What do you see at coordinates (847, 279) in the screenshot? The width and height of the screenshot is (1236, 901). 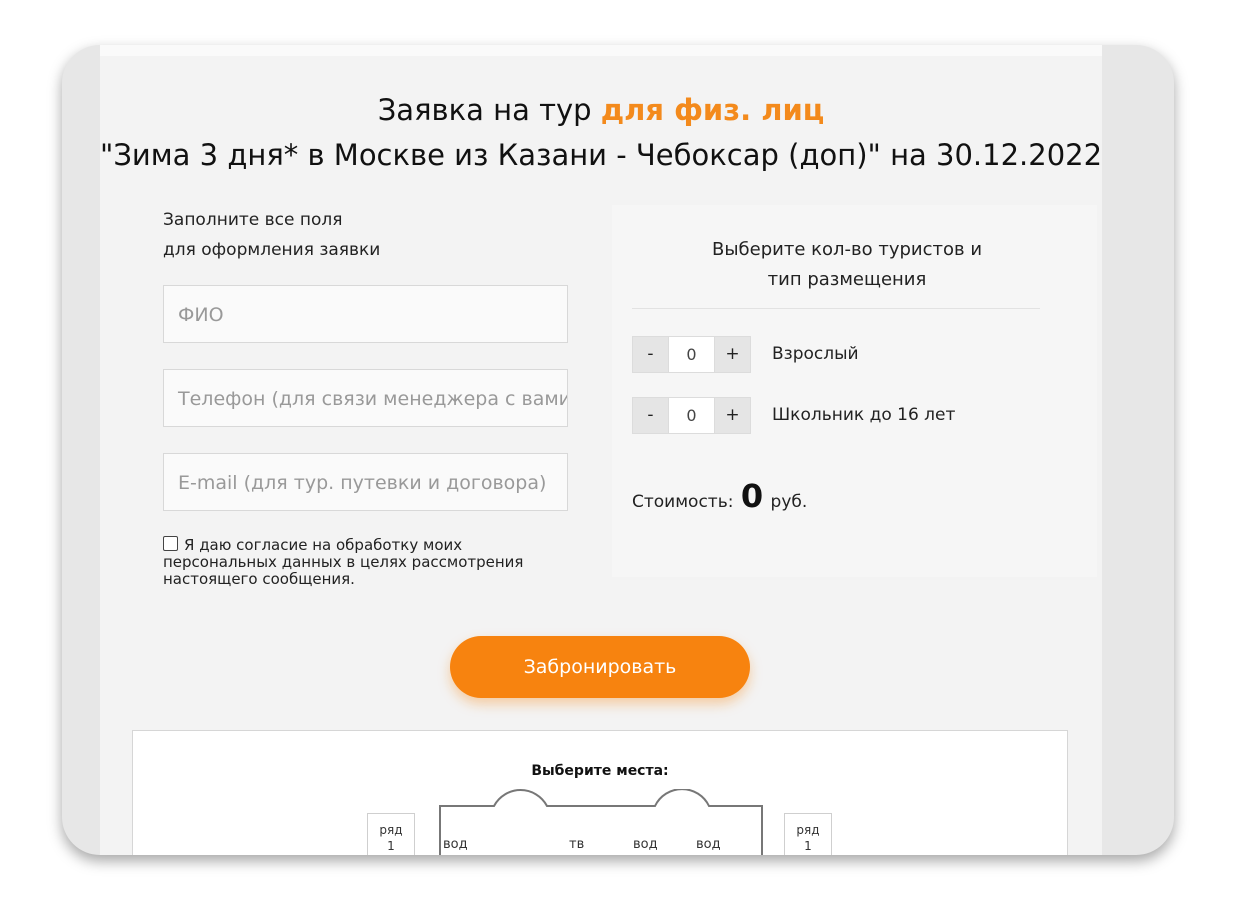 I see `tourists-title-line2: тип размещения` at bounding box center [847, 279].